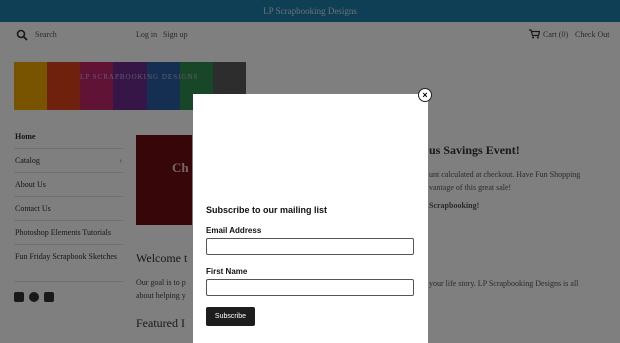  Describe the element at coordinates (234, 230) in the screenshot. I see `email-label: Email Address` at that location.